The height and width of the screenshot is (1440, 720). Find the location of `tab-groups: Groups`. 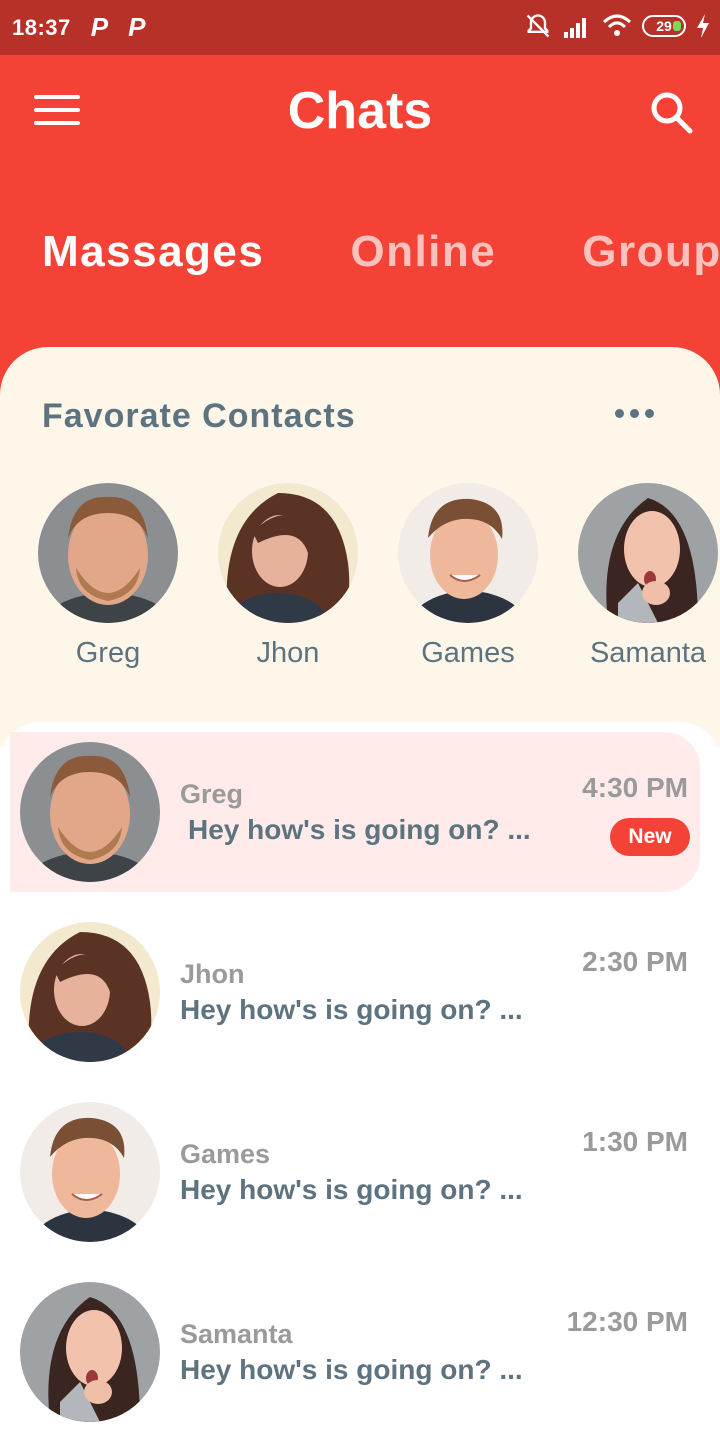

tab-groups: Groups is located at coordinates (651, 252).